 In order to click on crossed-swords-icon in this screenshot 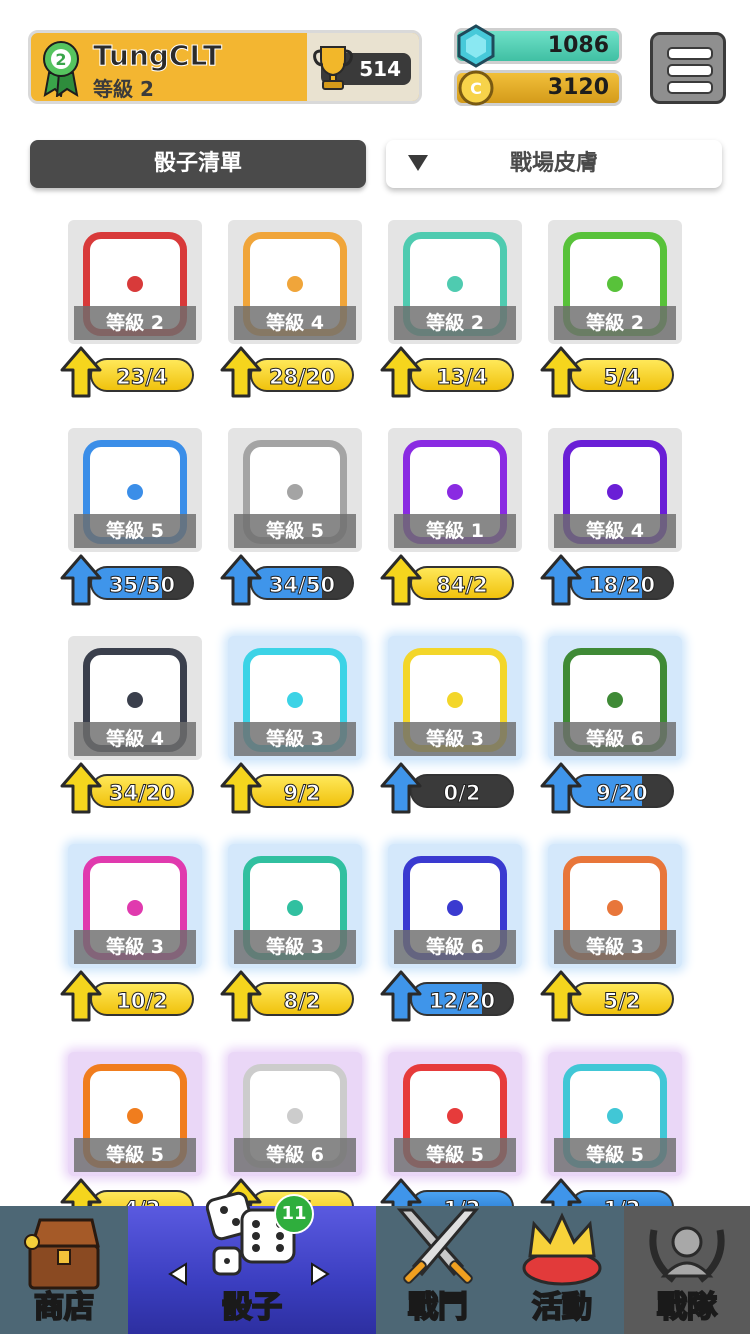, I will do `click(438, 1246)`.